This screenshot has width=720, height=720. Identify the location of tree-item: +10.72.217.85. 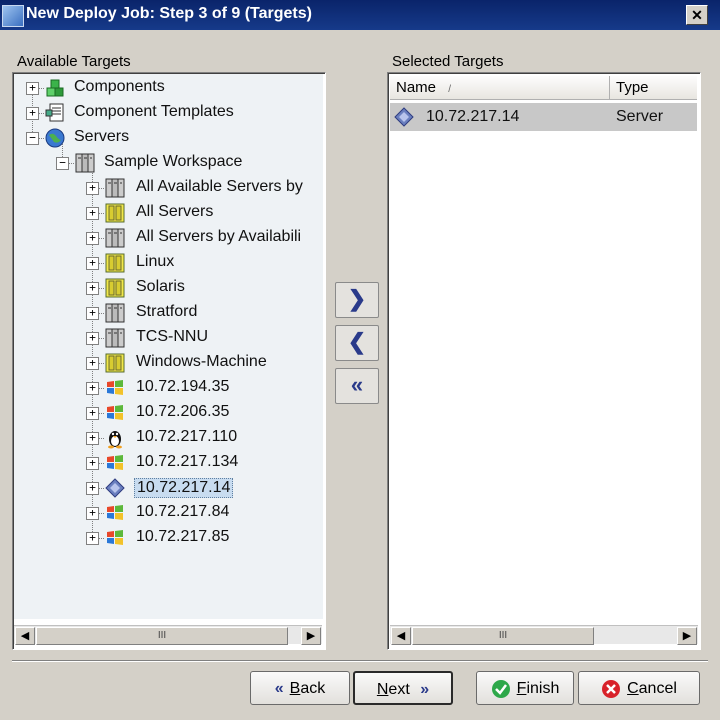
(168, 538).